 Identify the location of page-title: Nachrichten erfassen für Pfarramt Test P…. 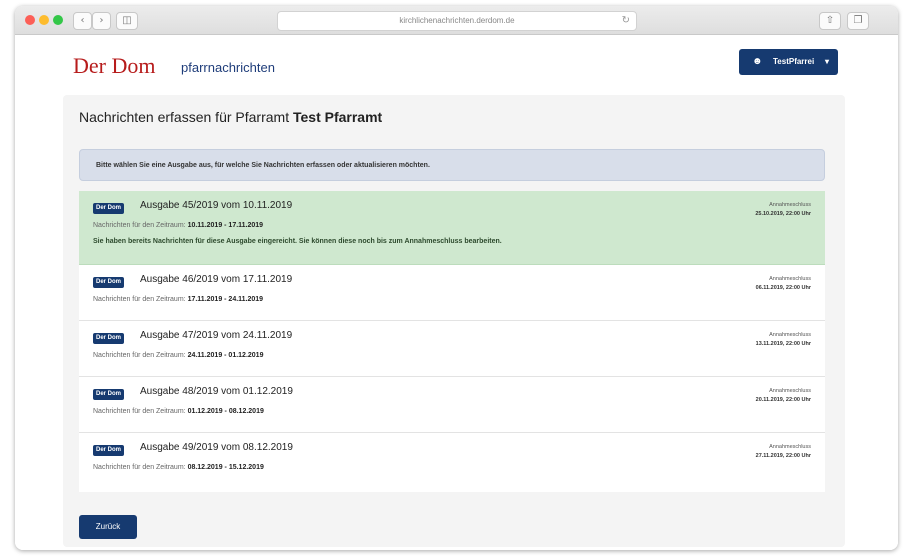
(230, 117).